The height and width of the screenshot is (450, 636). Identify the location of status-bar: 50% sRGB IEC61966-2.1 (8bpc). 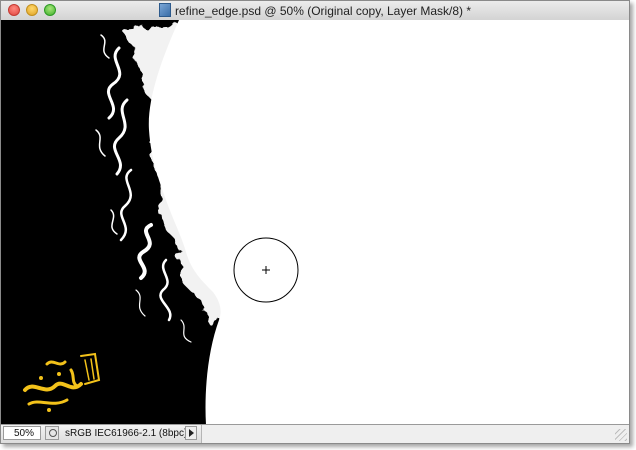
(315, 433).